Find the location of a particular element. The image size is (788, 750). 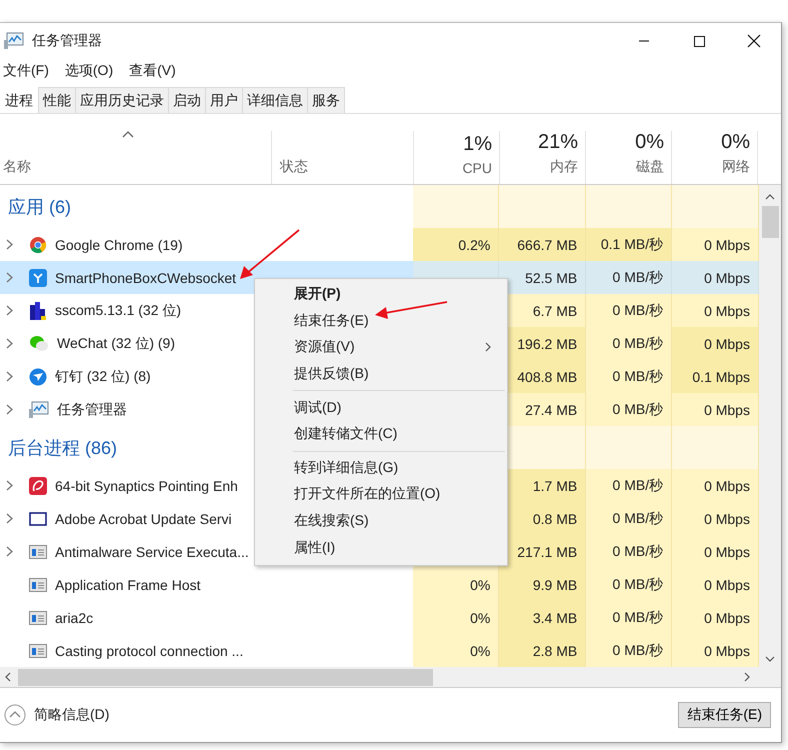

usage-cell: 0.2% is located at coordinates (456, 244).